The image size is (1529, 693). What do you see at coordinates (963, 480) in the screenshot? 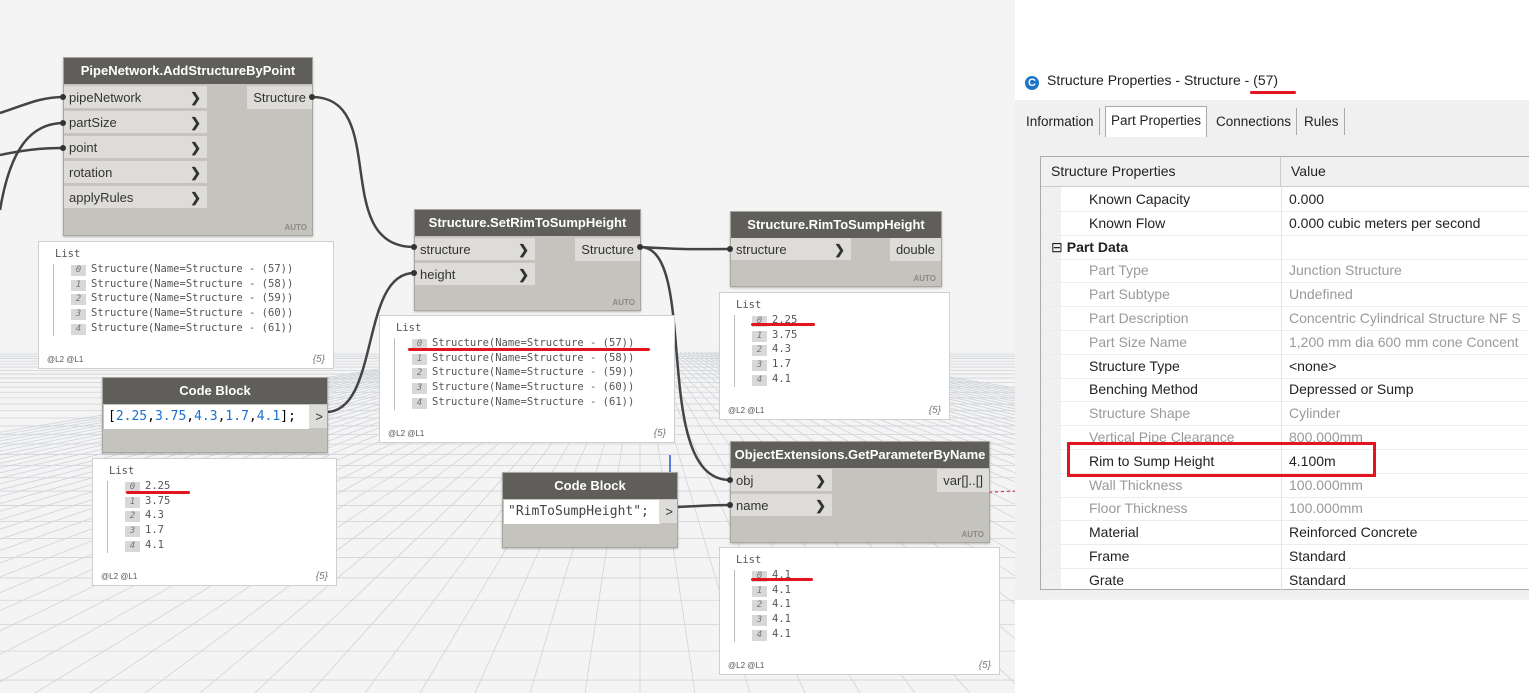
I see `output-port-var: var[]..[]` at bounding box center [963, 480].